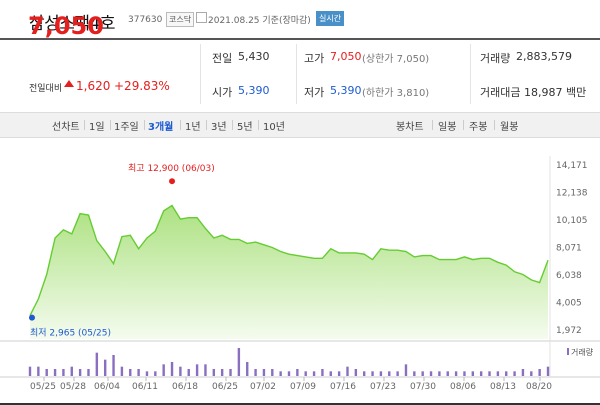 This screenshot has height=405, width=600. I want to click on tab-1w: 1주일, so click(126, 125).